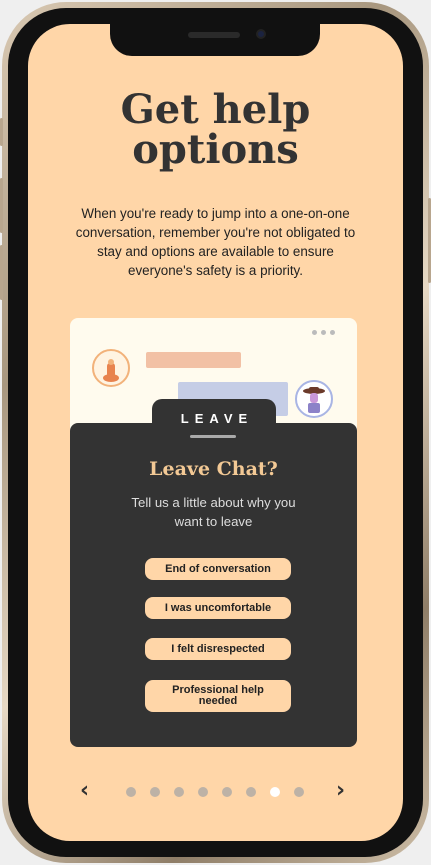  Describe the element at coordinates (323, 332) in the screenshot. I see `more-options-icon` at that location.